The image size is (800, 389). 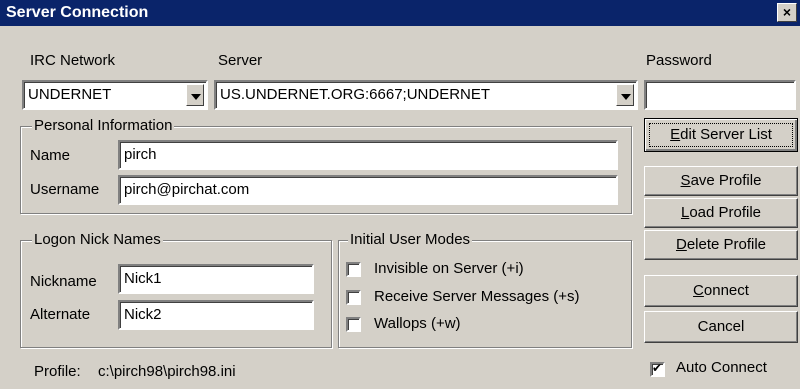 I want to click on password-field, so click(x=720, y=95).